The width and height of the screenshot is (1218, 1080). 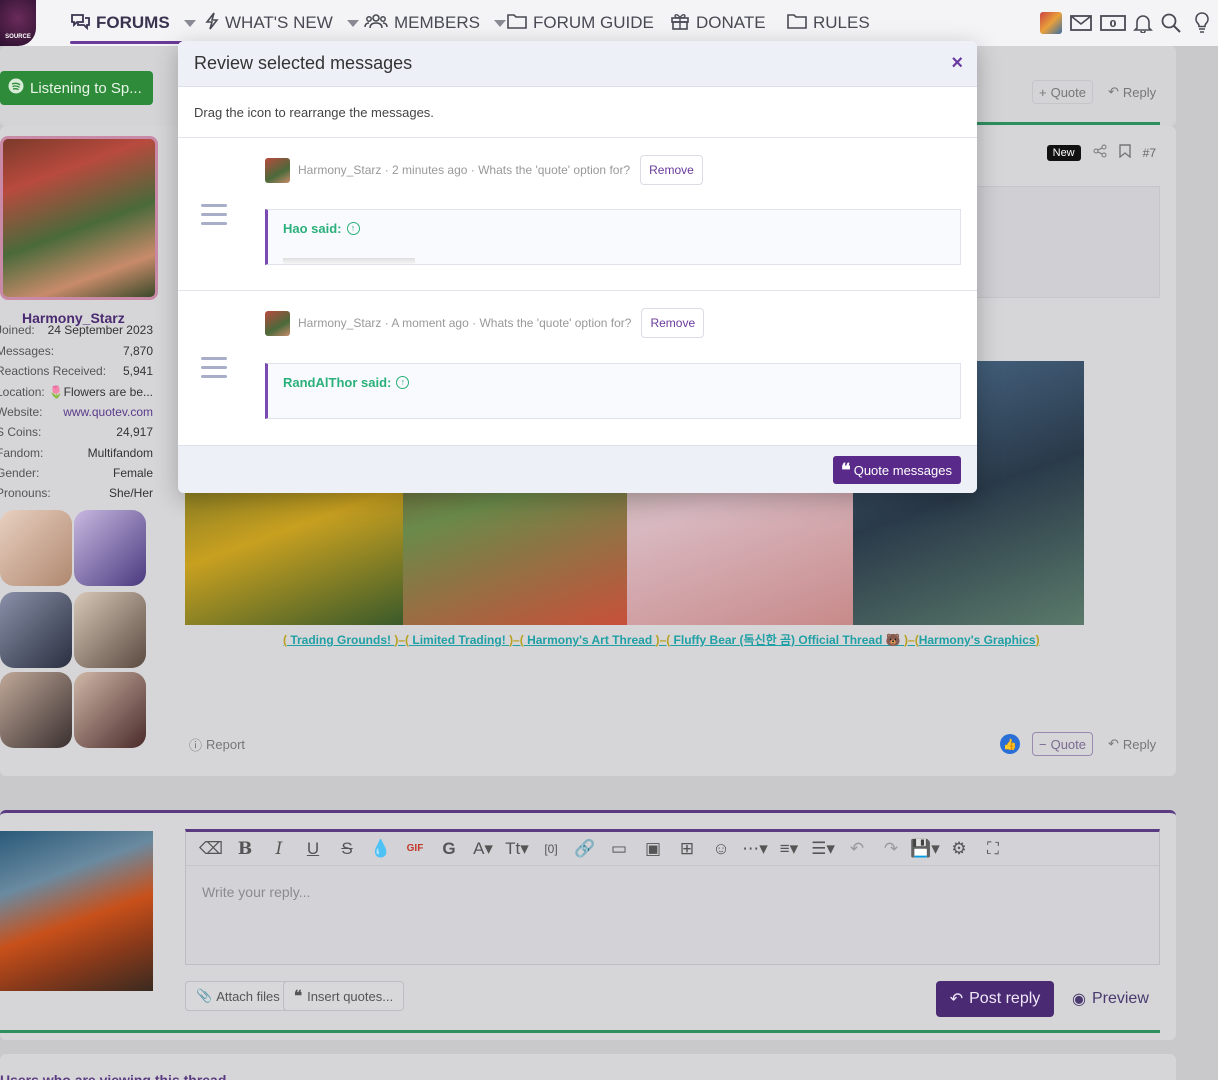 I want to click on stat-value: 7,870, so click(x=137, y=351).